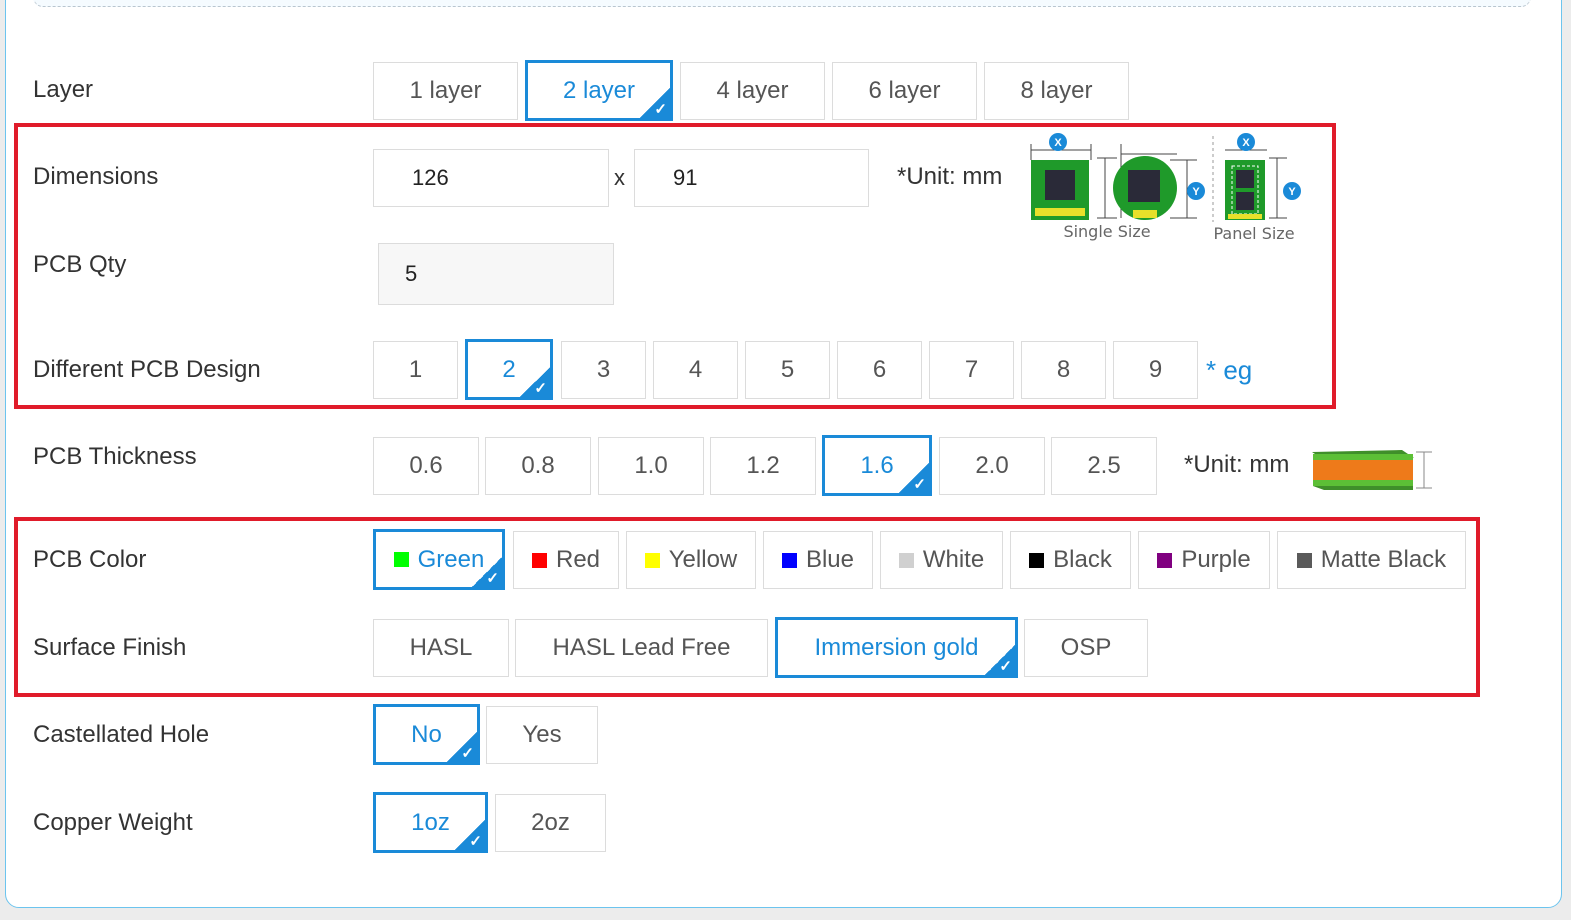 Image resolution: width=1571 pixels, height=920 pixels. What do you see at coordinates (63, 89) in the screenshot?
I see `layer-label: Layer` at bounding box center [63, 89].